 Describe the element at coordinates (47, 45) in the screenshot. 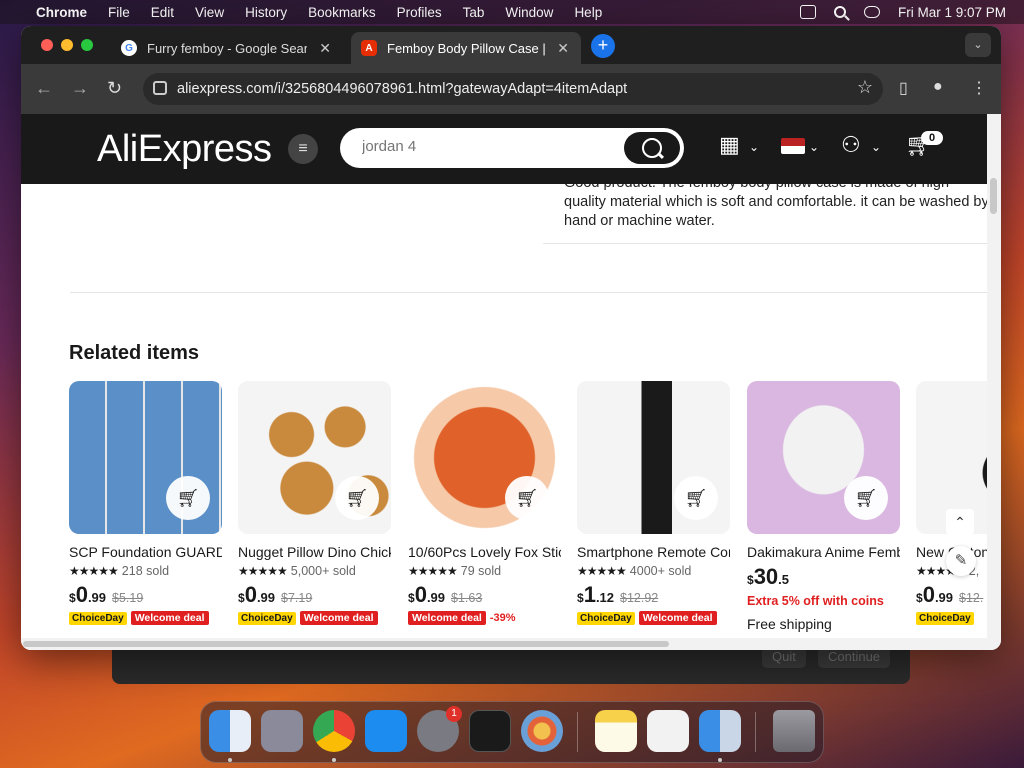

I see `close-window-button` at that location.